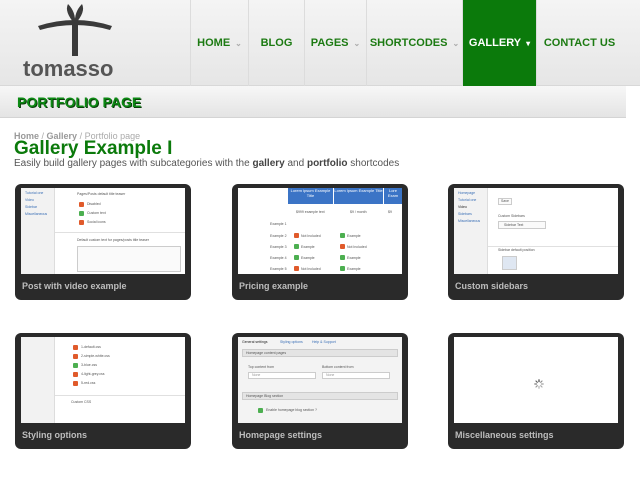 This screenshot has width=640, height=480. I want to click on nav-shortcodes-label: SHORTCODES, so click(408, 43).